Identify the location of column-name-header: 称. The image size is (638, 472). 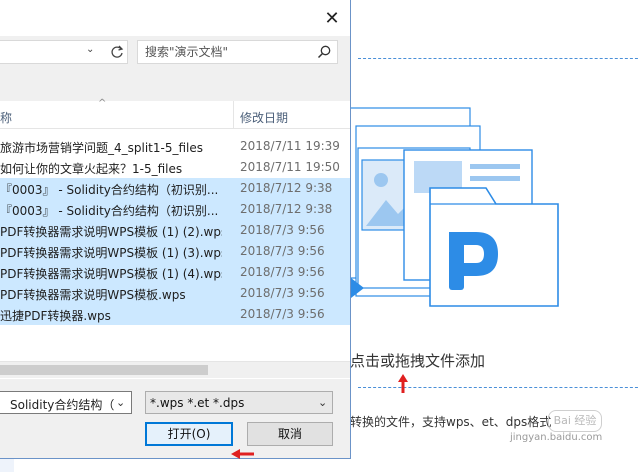
(6, 117).